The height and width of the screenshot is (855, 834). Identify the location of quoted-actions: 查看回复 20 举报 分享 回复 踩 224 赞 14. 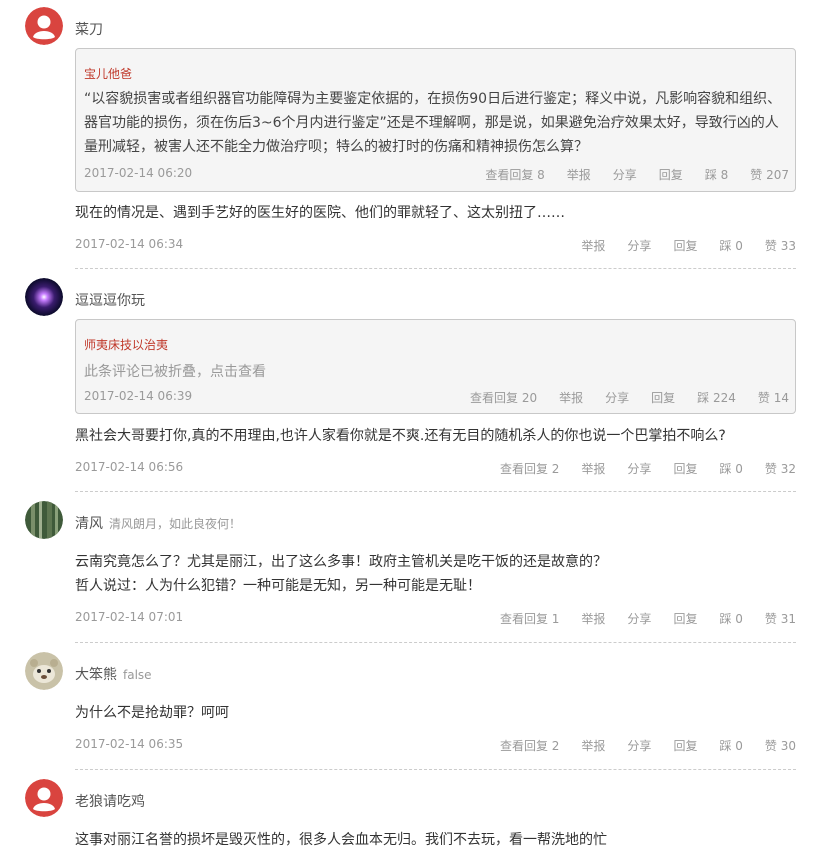
(629, 397).